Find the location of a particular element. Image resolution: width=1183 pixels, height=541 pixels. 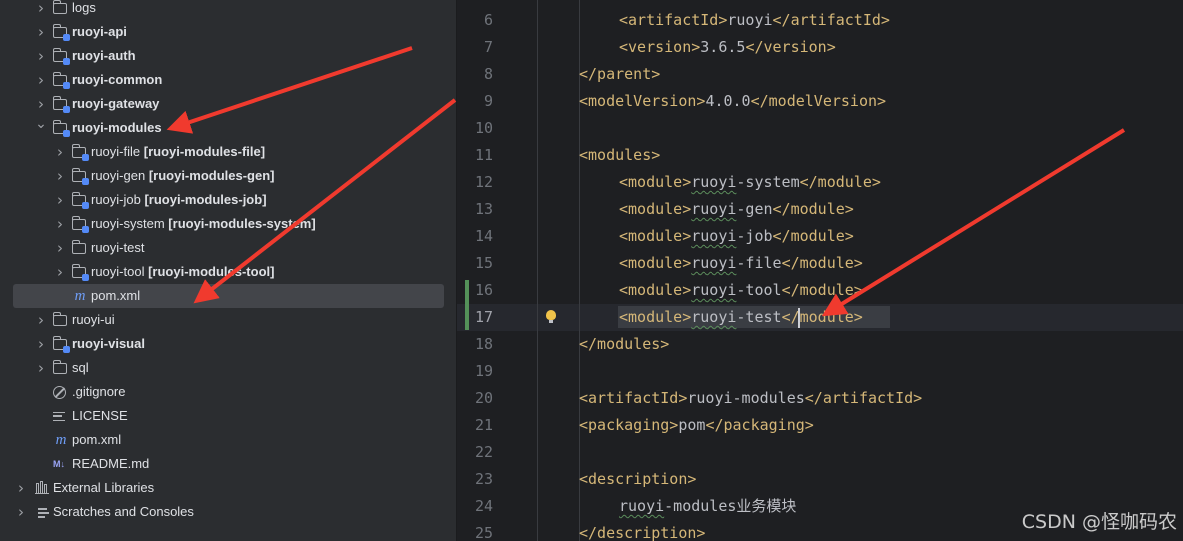

line-number: 21 is located at coordinates (483, 425).